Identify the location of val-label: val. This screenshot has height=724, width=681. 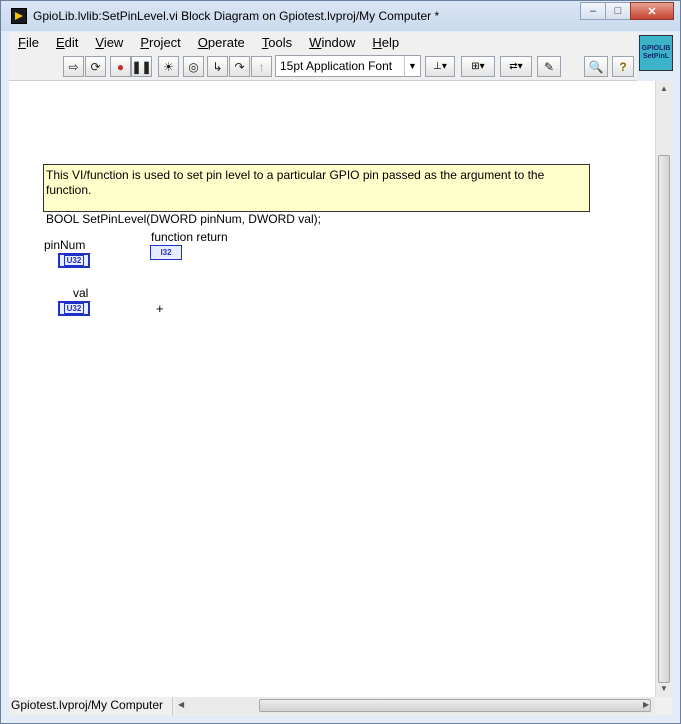
(81, 293).